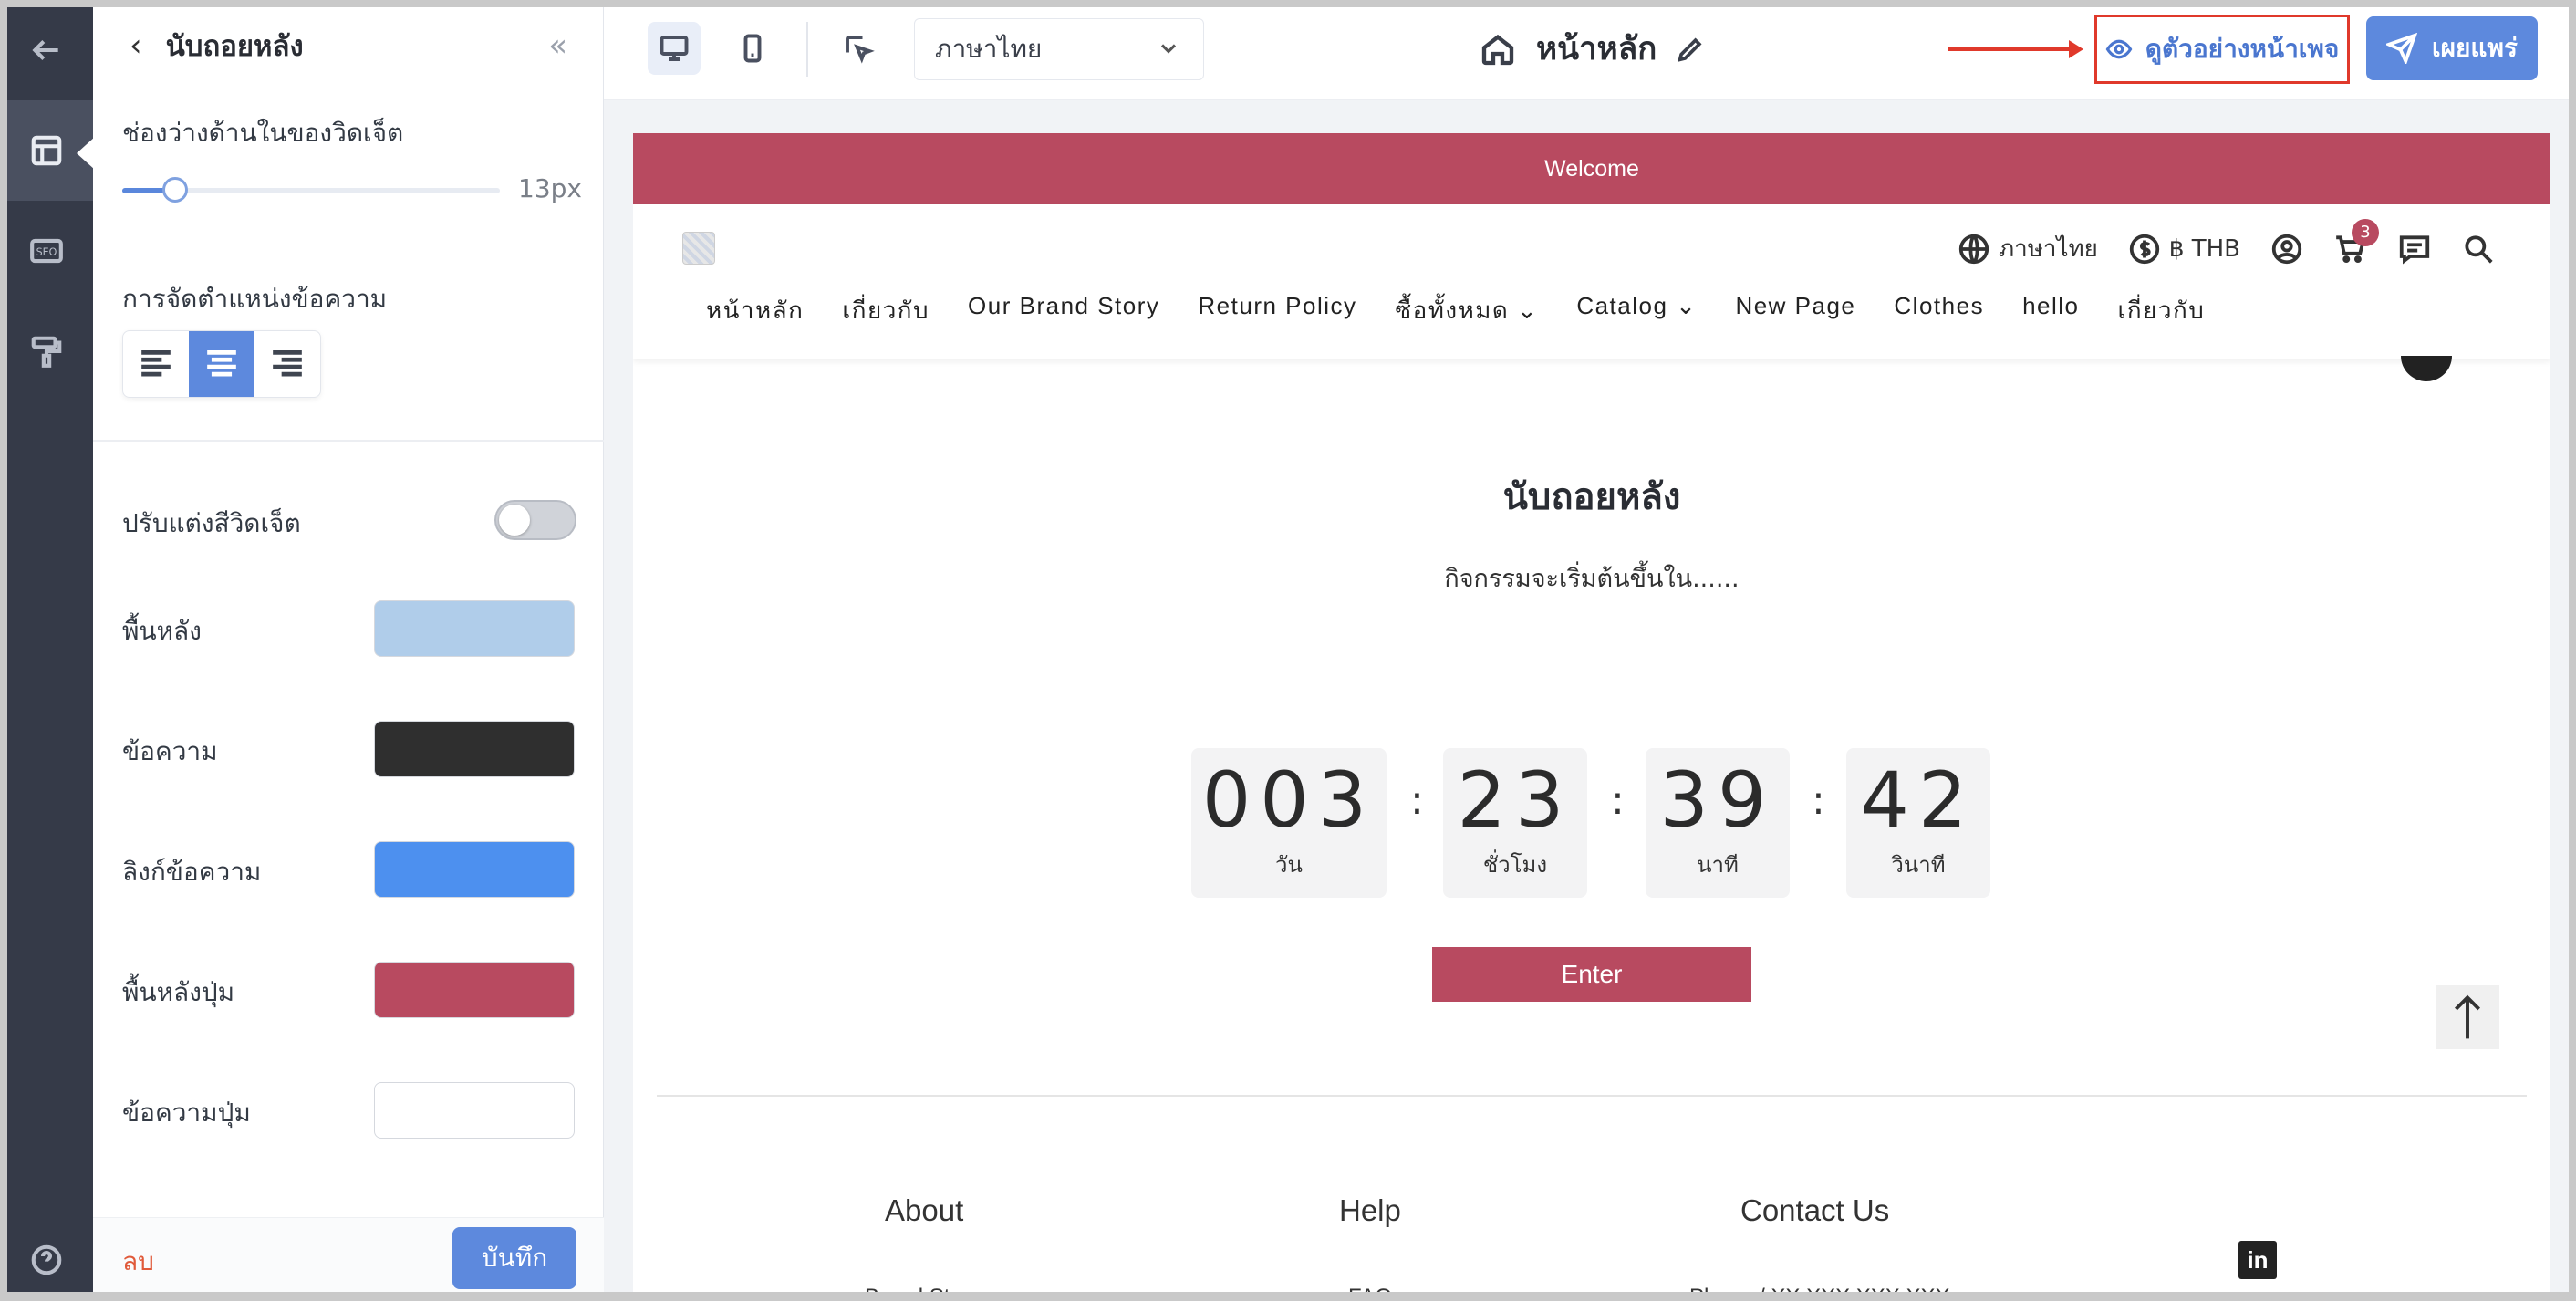 Image resolution: width=2576 pixels, height=1301 pixels. I want to click on nav-item: หน้าหลัก, so click(755, 311).